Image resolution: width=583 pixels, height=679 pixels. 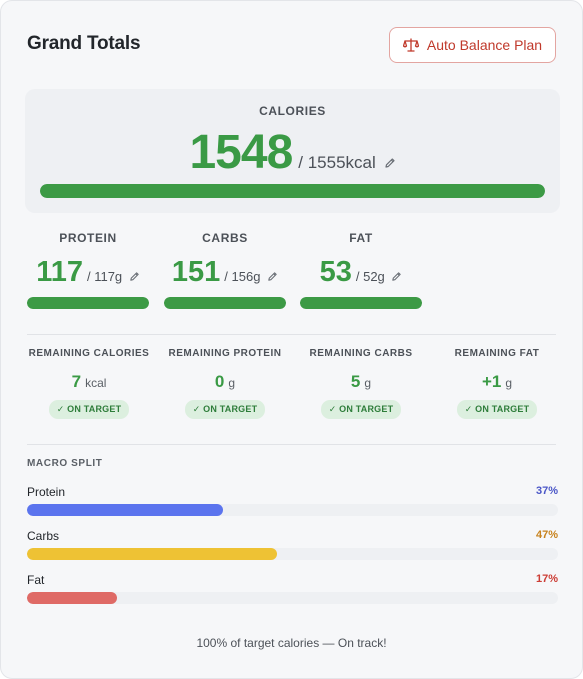 I want to click on split-name: Carbs, so click(x=43, y=536).